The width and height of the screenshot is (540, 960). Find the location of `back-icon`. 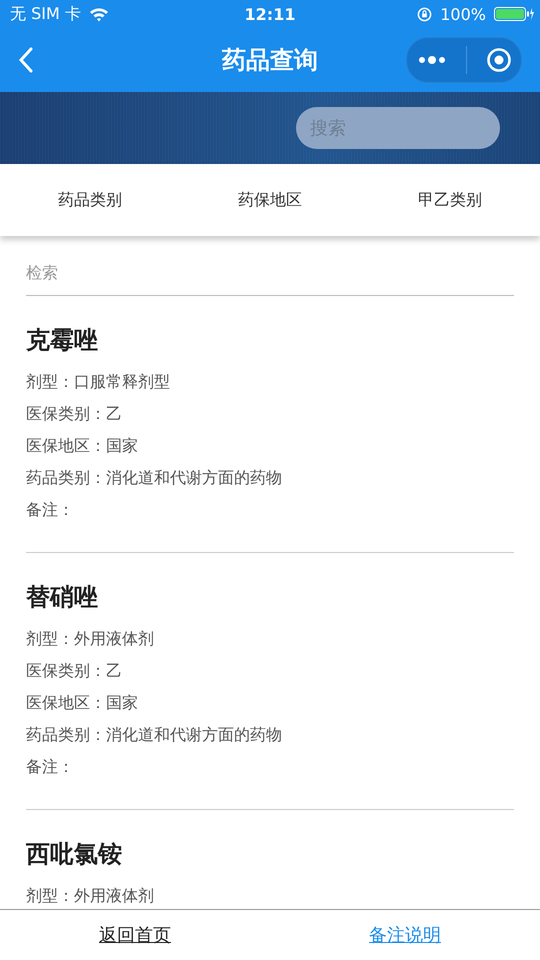

back-icon is located at coordinates (26, 60).